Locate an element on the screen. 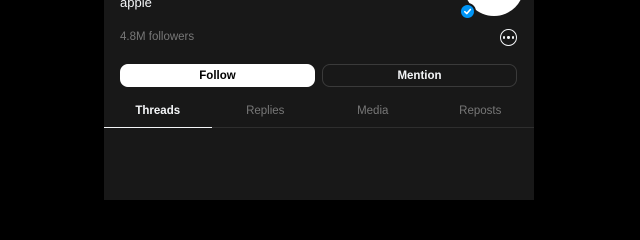 Image resolution: width=640 pixels, height=240 pixels. tab-threads: Threads is located at coordinates (158, 114).